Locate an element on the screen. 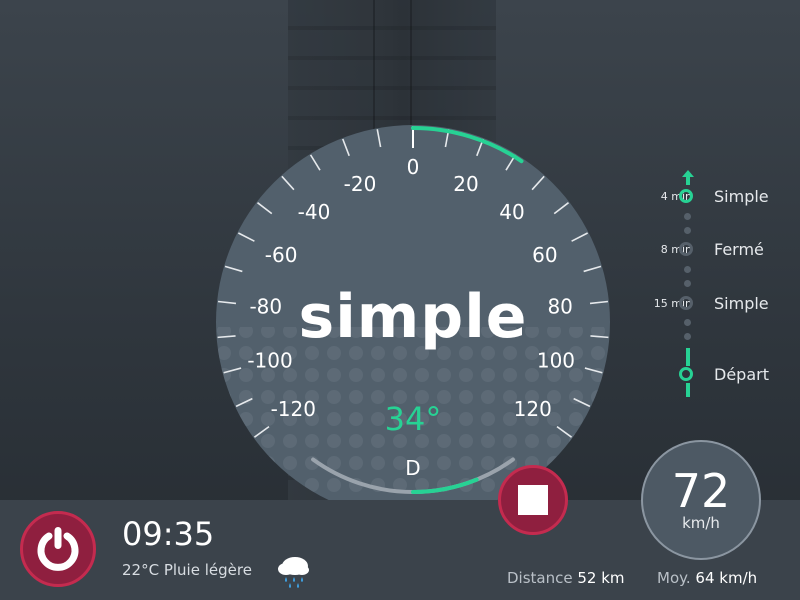  route-stop: 4 min Simple is located at coordinates (710, 198).